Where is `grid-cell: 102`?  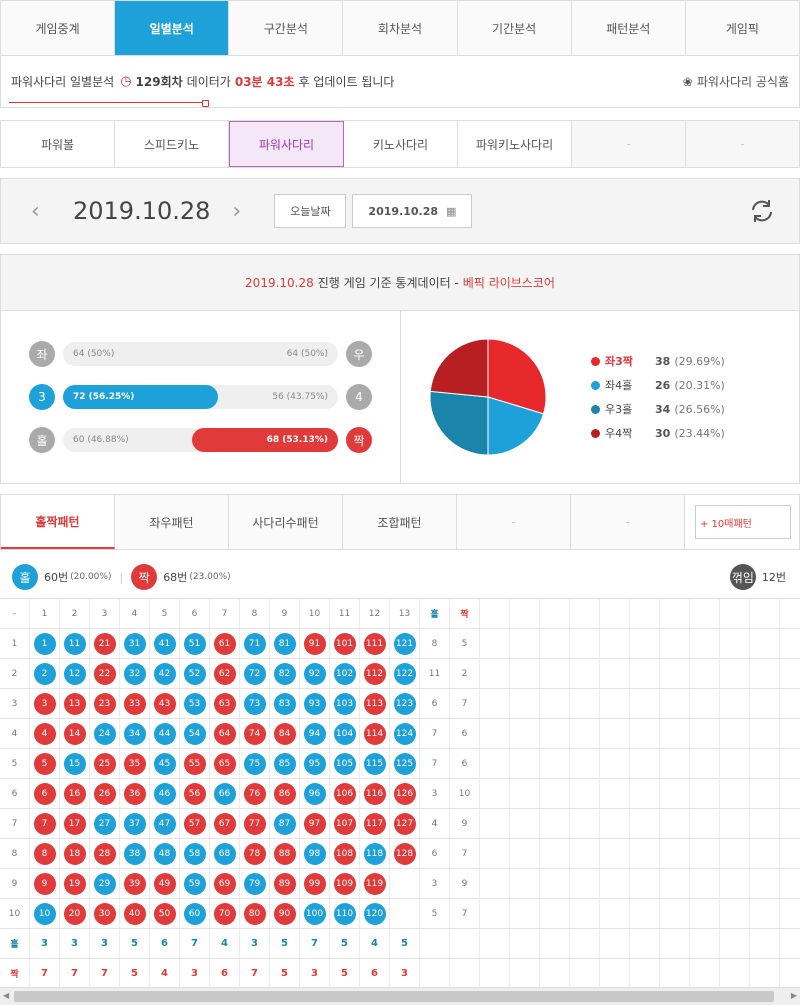 grid-cell: 102 is located at coordinates (345, 673).